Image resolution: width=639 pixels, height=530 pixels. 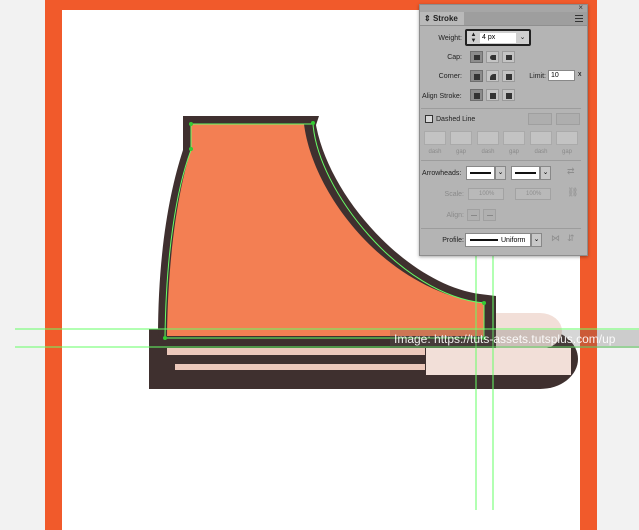 I want to click on dashed-line-checkbox, so click(x=429, y=119).